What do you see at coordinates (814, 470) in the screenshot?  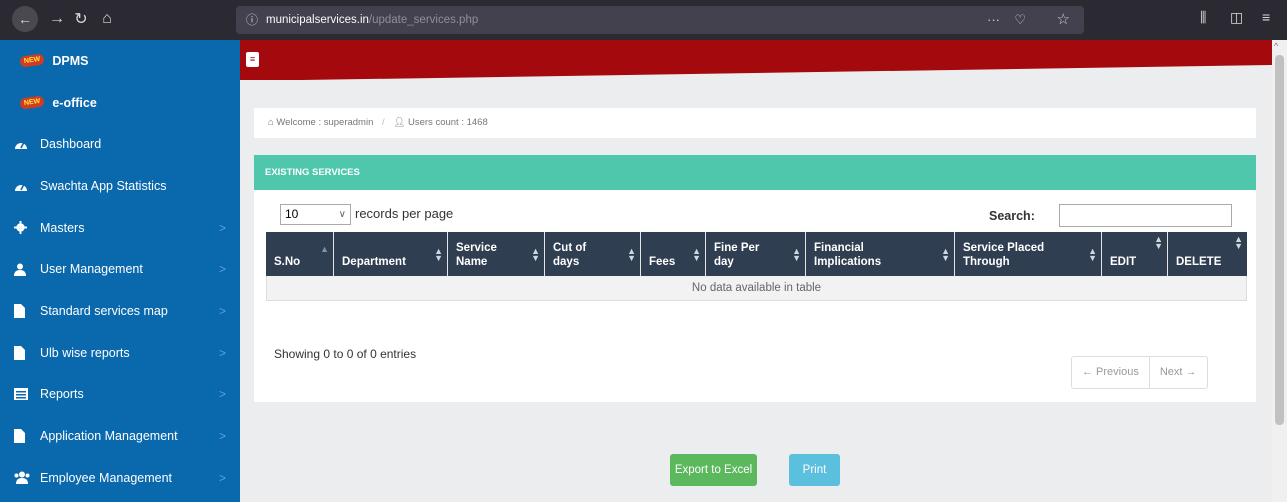 I see `print-button: Print` at bounding box center [814, 470].